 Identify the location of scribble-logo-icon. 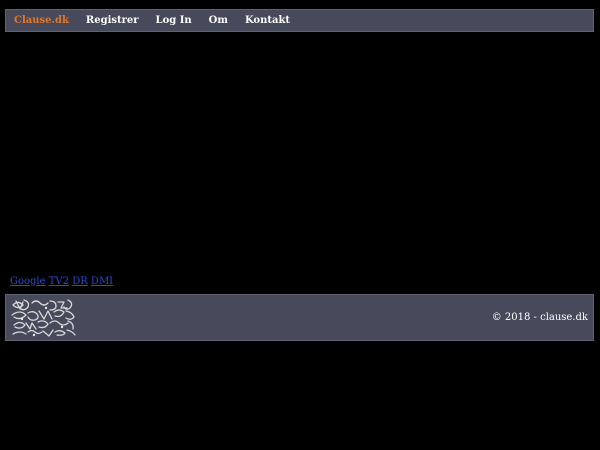
(43, 318).